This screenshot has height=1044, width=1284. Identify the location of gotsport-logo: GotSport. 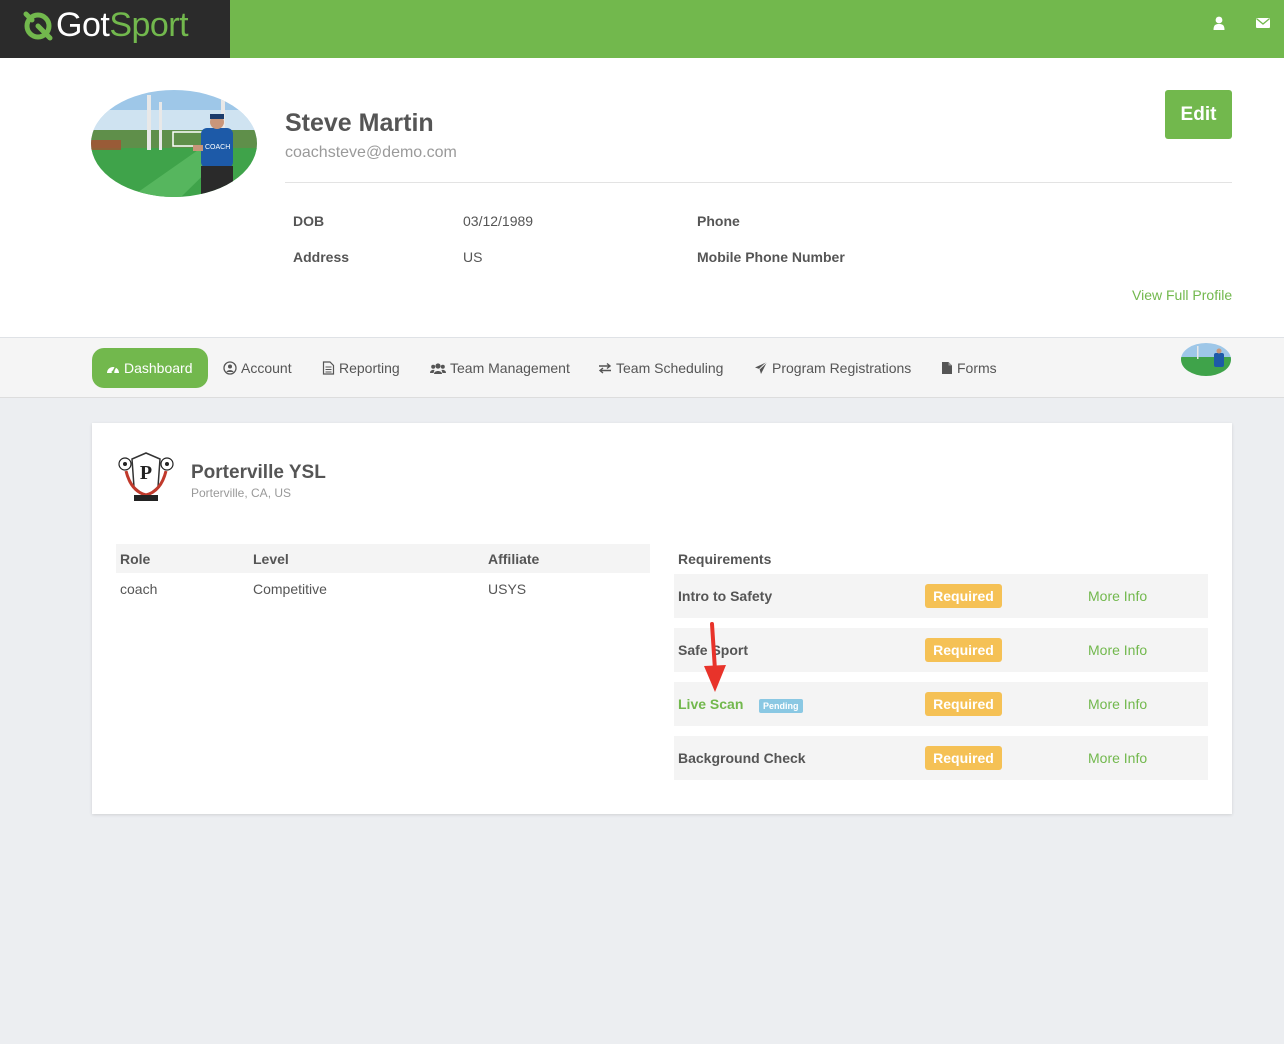
(115, 29).